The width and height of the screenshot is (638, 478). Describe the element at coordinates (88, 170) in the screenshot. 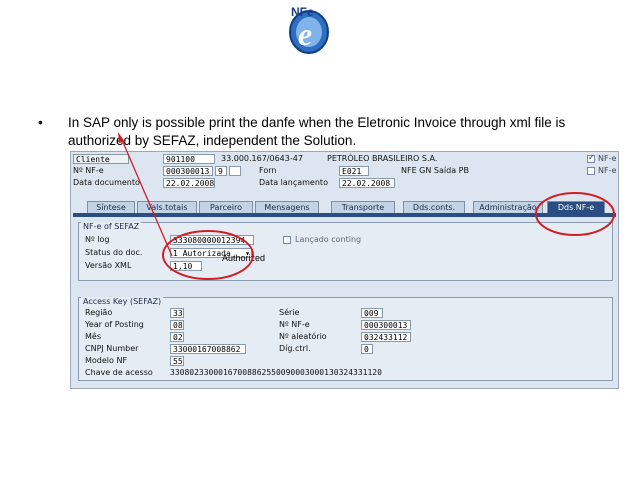

I see `nfe-number-label: Nº NF-e` at that location.